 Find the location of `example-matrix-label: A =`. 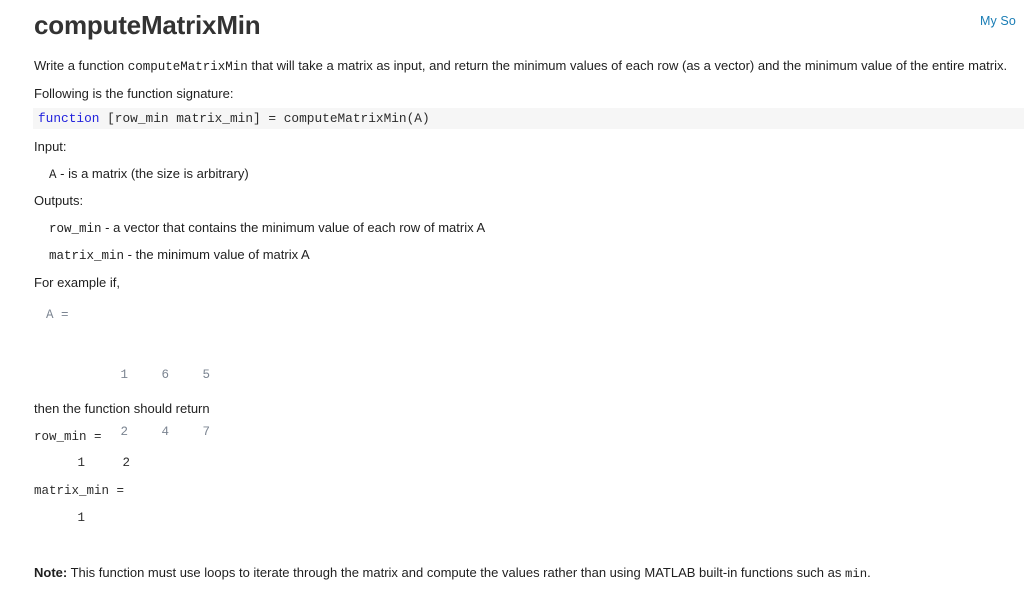

example-matrix-label: A = is located at coordinates (57, 315).